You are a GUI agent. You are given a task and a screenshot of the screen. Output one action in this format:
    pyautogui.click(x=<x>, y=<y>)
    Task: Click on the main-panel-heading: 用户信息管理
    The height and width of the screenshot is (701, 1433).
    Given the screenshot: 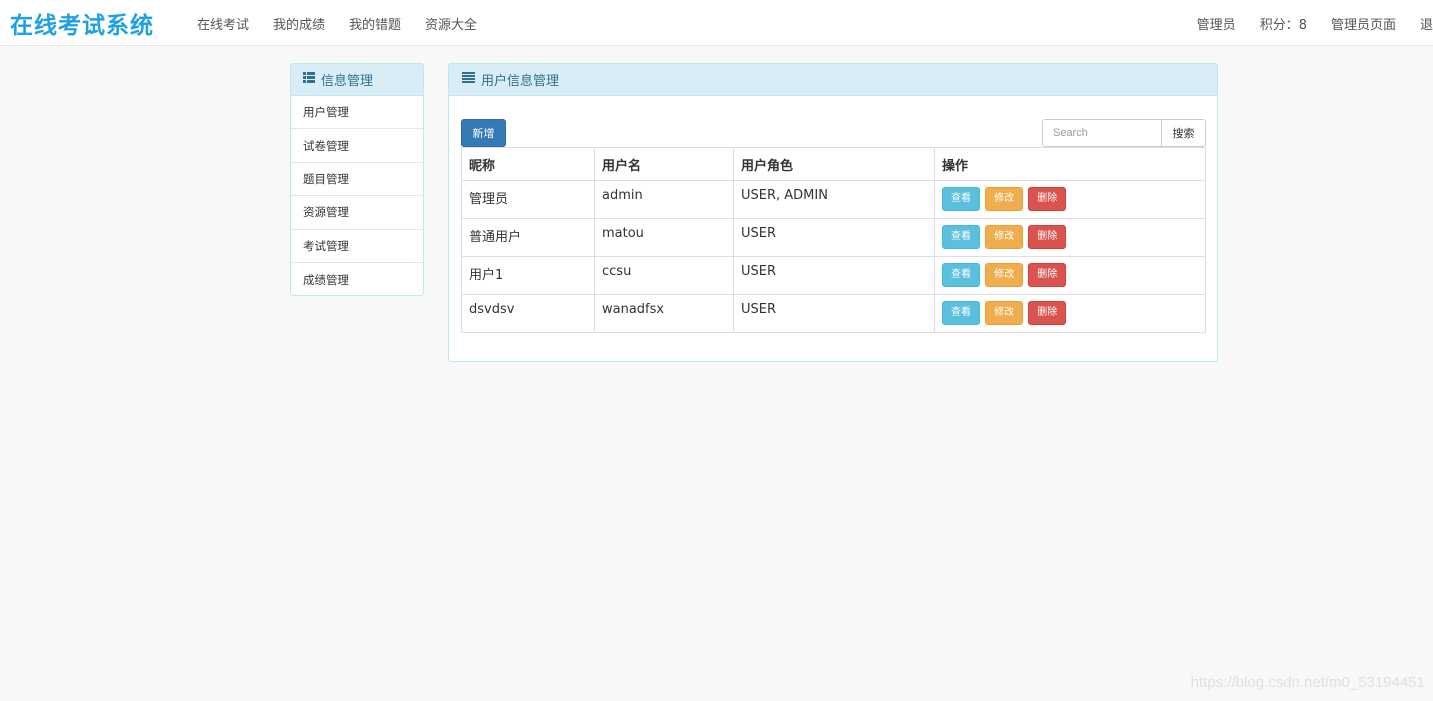 What is the action you would take?
    pyautogui.click(x=833, y=80)
    